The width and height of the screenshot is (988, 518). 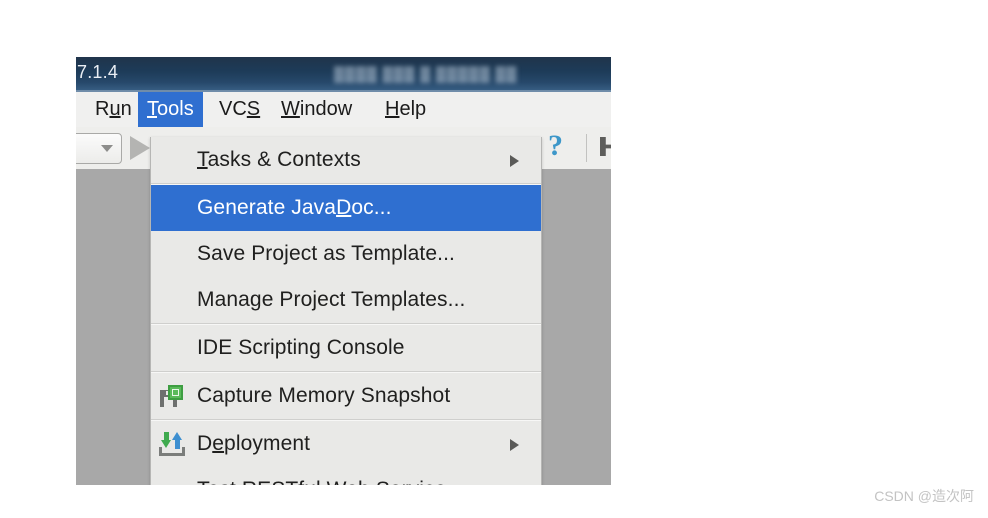 What do you see at coordinates (326, 109) in the screenshot?
I see `menu-window-text-after: indow` at bounding box center [326, 109].